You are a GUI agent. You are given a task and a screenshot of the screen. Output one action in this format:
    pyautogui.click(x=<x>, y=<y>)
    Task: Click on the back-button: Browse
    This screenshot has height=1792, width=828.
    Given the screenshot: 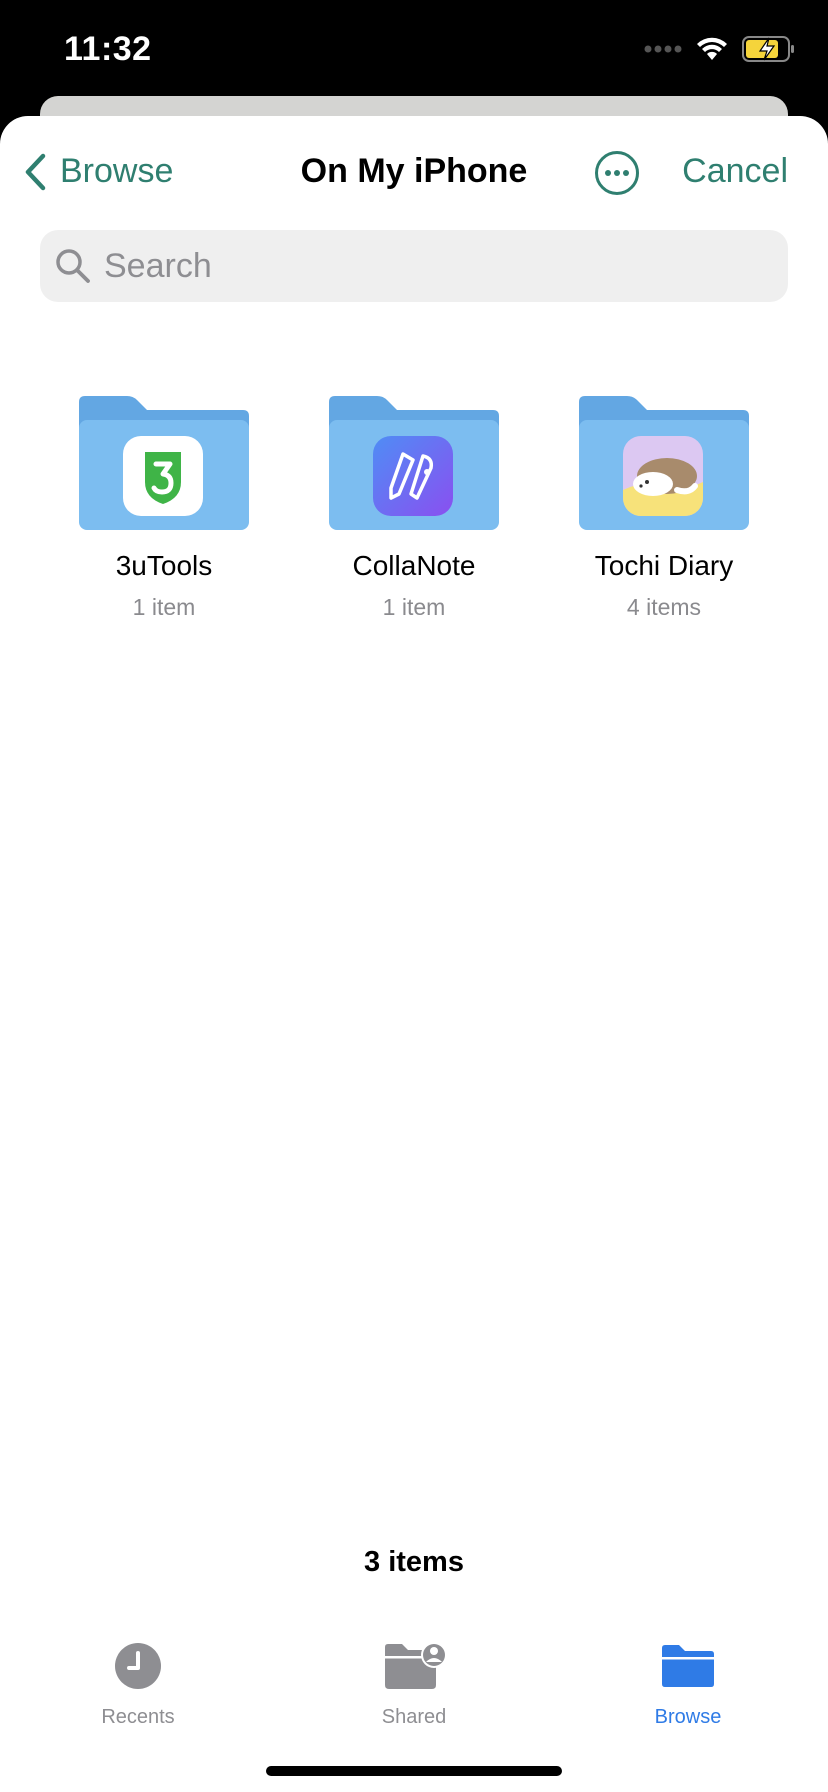 What is the action you would take?
    pyautogui.click(x=98, y=171)
    